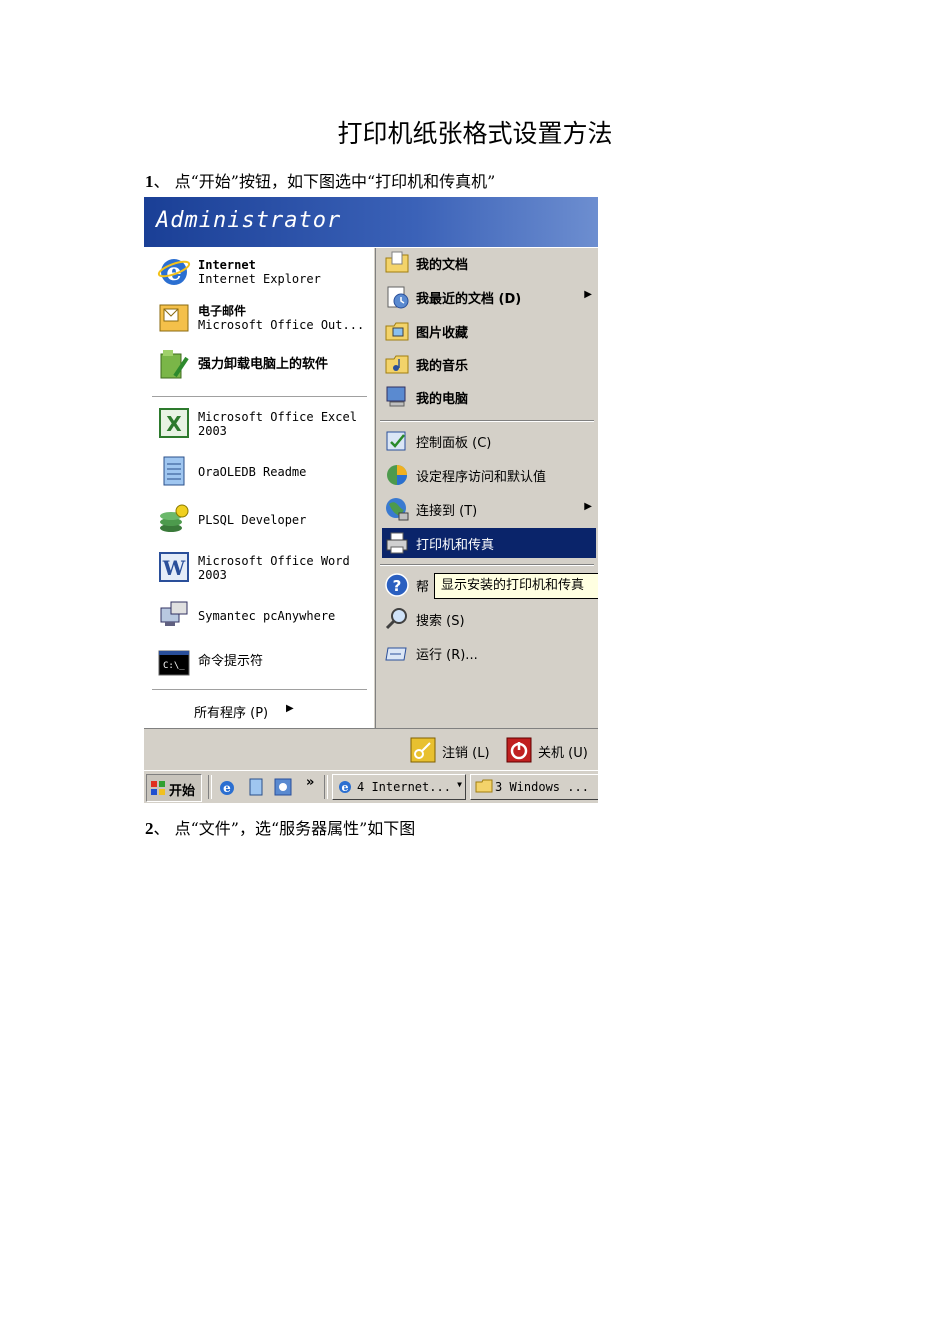 The height and width of the screenshot is (1344, 950). Describe the element at coordinates (442, 333) in the screenshot. I see `my-pictures-label: 图片收藏` at that location.